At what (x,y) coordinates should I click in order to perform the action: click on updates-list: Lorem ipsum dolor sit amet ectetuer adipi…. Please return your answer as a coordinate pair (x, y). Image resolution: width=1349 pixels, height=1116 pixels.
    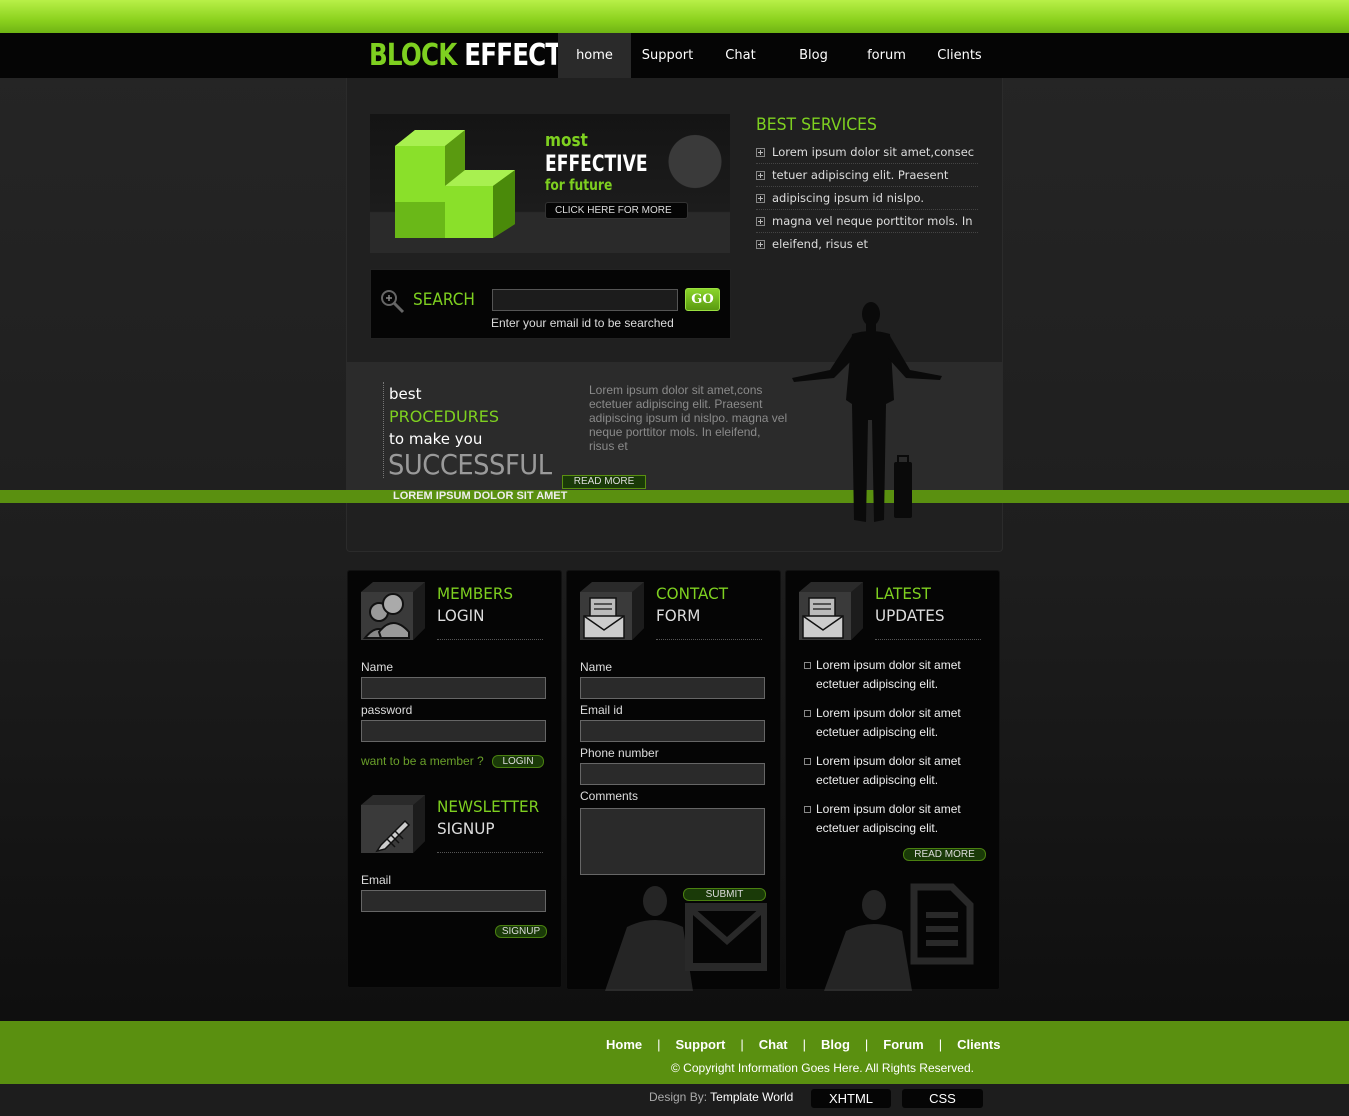
    Looking at the image, I should click on (899, 752).